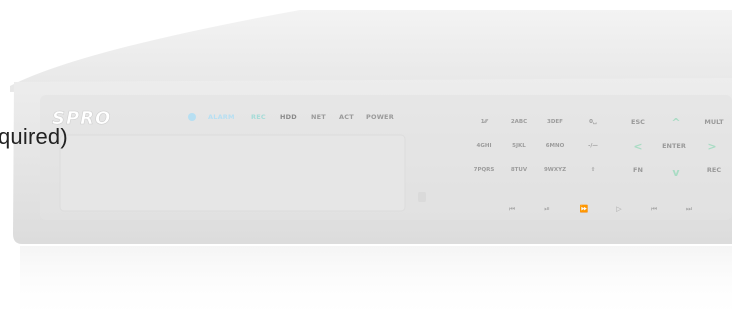 The width and height of the screenshot is (732, 323). I want to click on key-5: 5JKL, so click(519, 146).